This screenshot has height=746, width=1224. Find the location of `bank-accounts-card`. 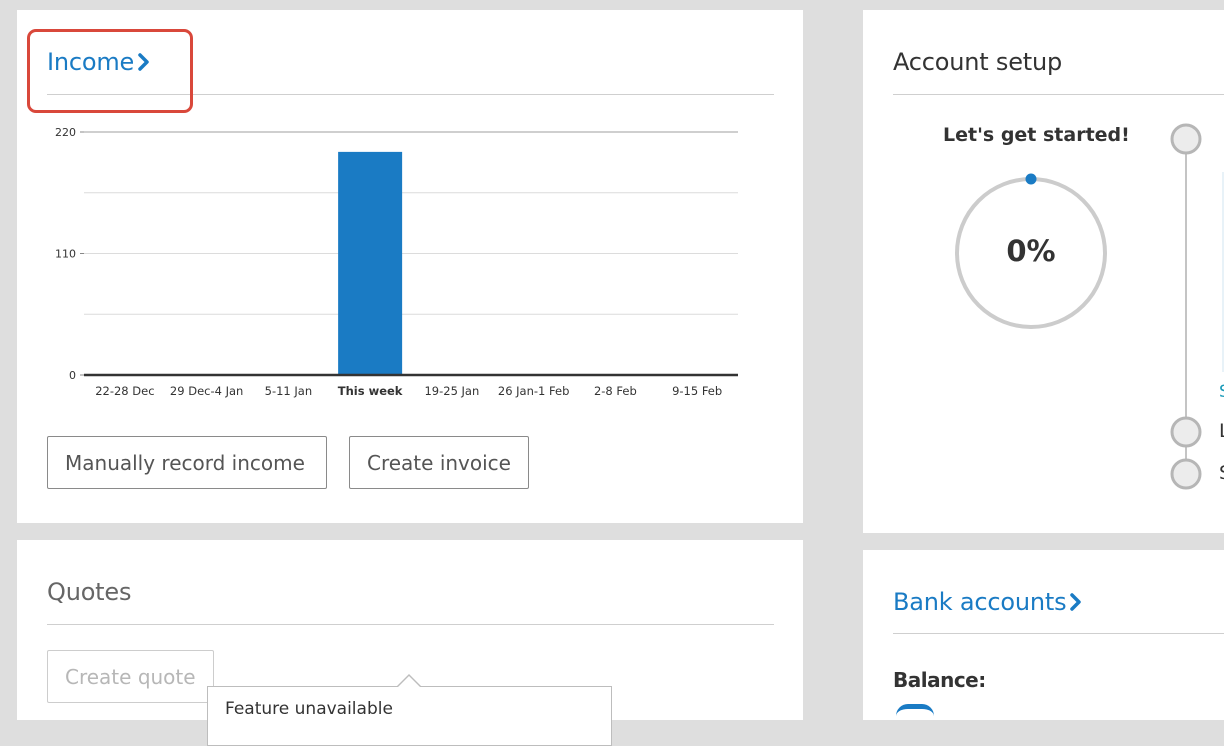

bank-accounts-card is located at coordinates (1043, 635).